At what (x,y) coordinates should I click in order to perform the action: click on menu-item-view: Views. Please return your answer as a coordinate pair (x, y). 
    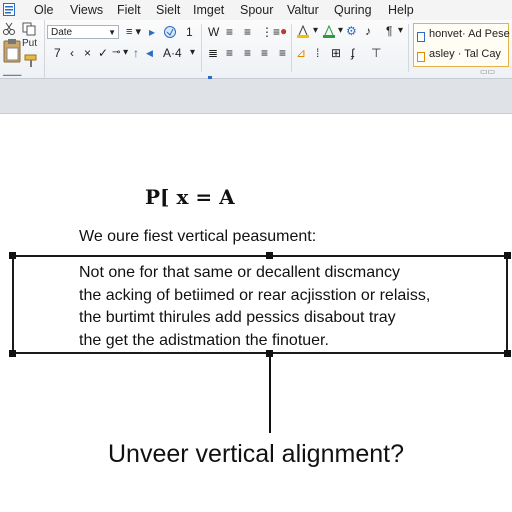
    Looking at the image, I should click on (86, 10).